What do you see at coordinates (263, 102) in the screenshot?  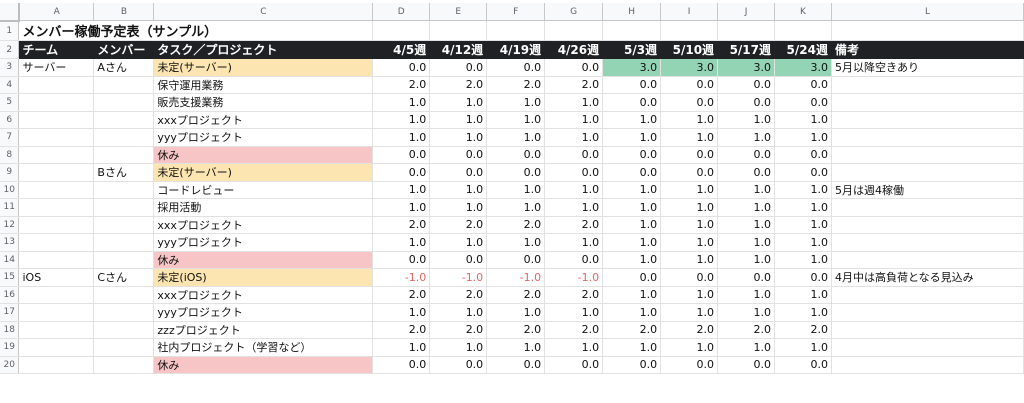 I see `task-cell: 販売支援業務` at bounding box center [263, 102].